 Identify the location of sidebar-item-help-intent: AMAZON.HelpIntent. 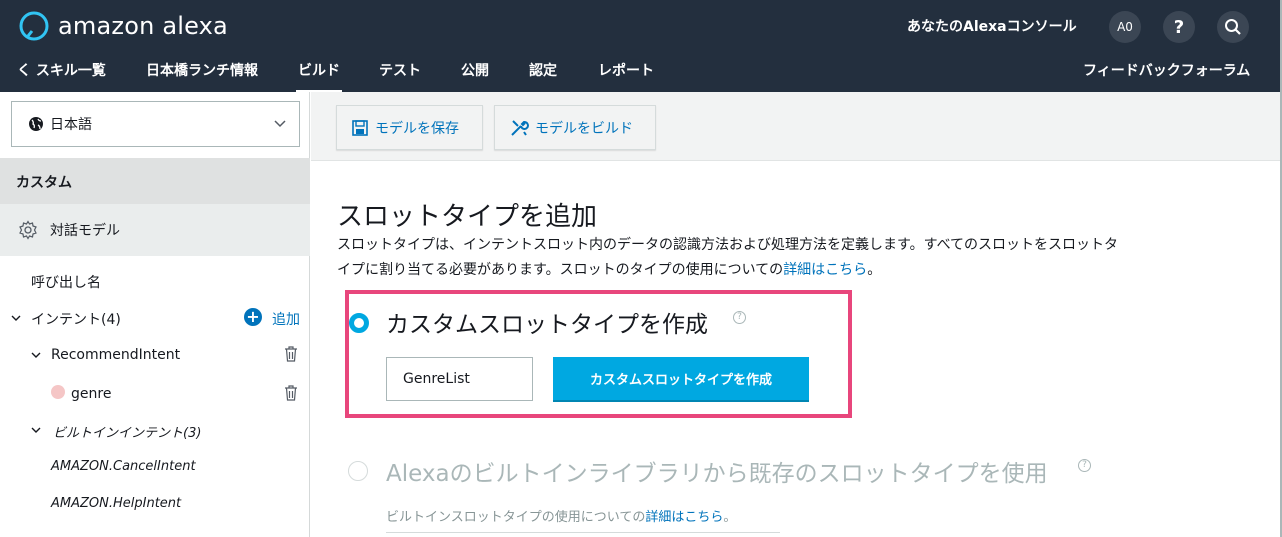
(116, 503).